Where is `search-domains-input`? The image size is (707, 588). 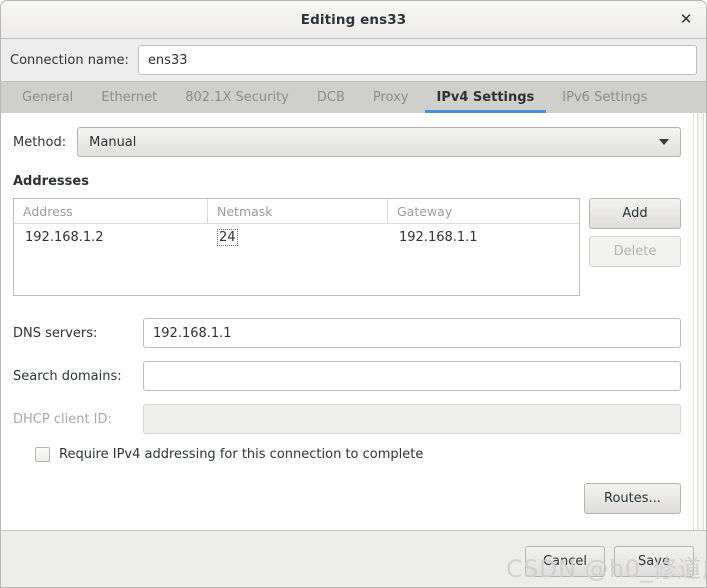 search-domains-input is located at coordinates (412, 376).